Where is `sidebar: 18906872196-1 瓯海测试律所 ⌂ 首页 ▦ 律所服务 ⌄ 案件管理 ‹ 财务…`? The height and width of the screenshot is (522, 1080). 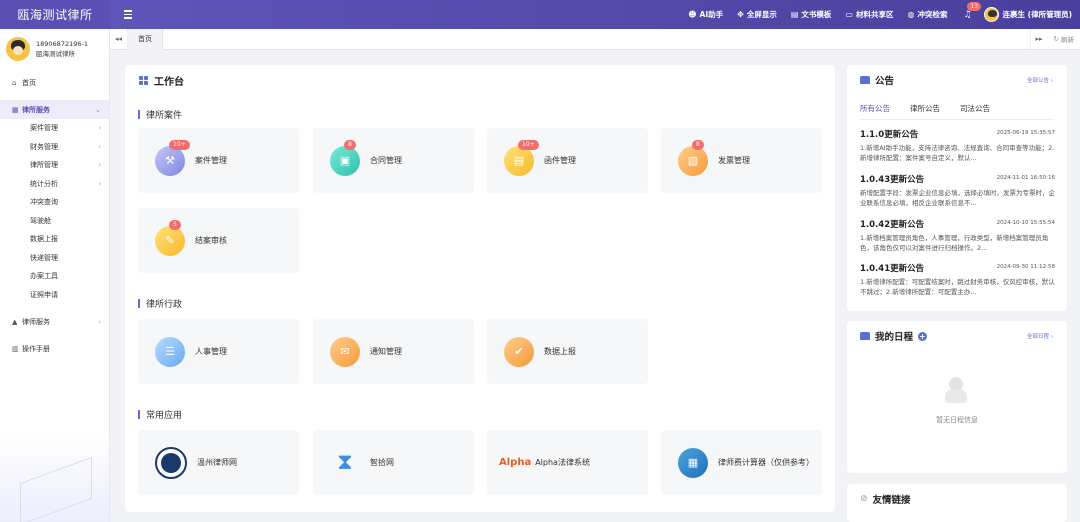 sidebar: 18906872196-1 瓯海测试律所 ⌂ 首页 ▦ 律所服务 ⌄ 案件管理 ‹ 财务… is located at coordinates (55, 275).